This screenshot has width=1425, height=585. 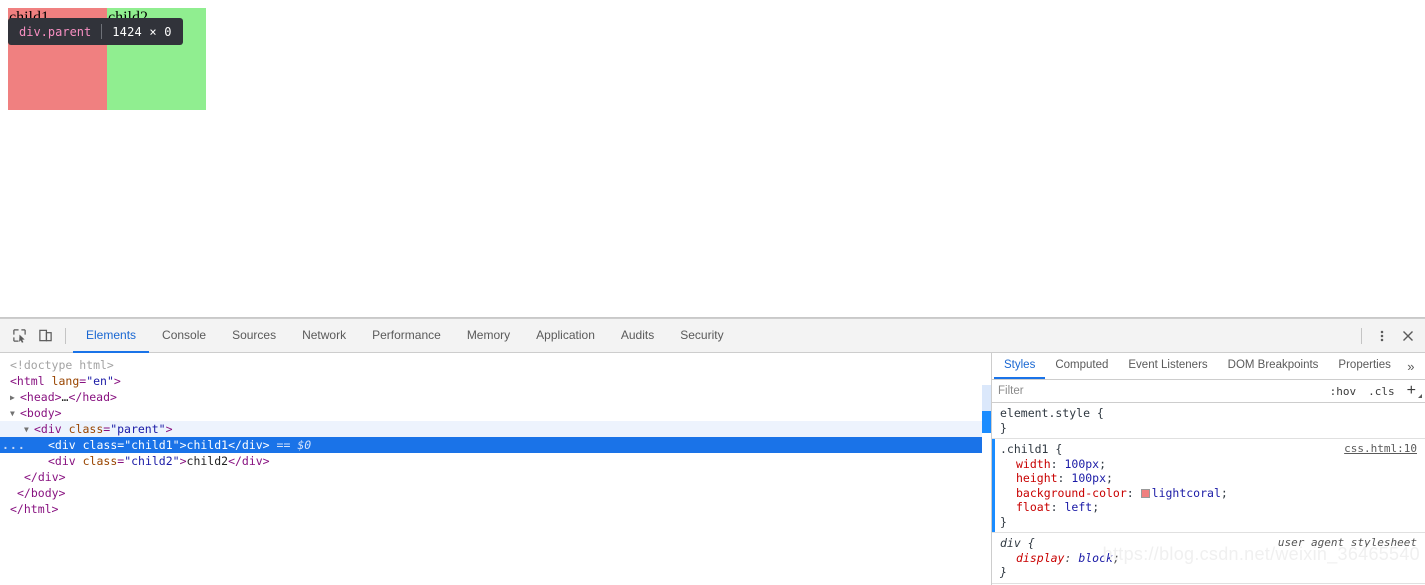 What do you see at coordinates (1033, 464) in the screenshot?
I see `declaration-width-prop: width` at bounding box center [1033, 464].